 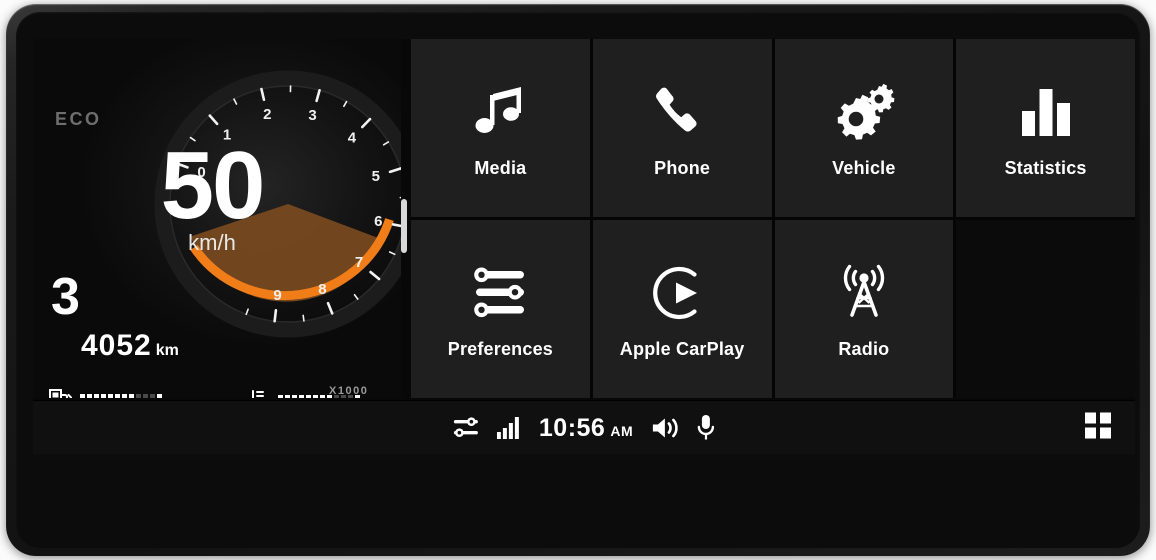 I want to click on fuel-gauge, so click(x=105, y=393).